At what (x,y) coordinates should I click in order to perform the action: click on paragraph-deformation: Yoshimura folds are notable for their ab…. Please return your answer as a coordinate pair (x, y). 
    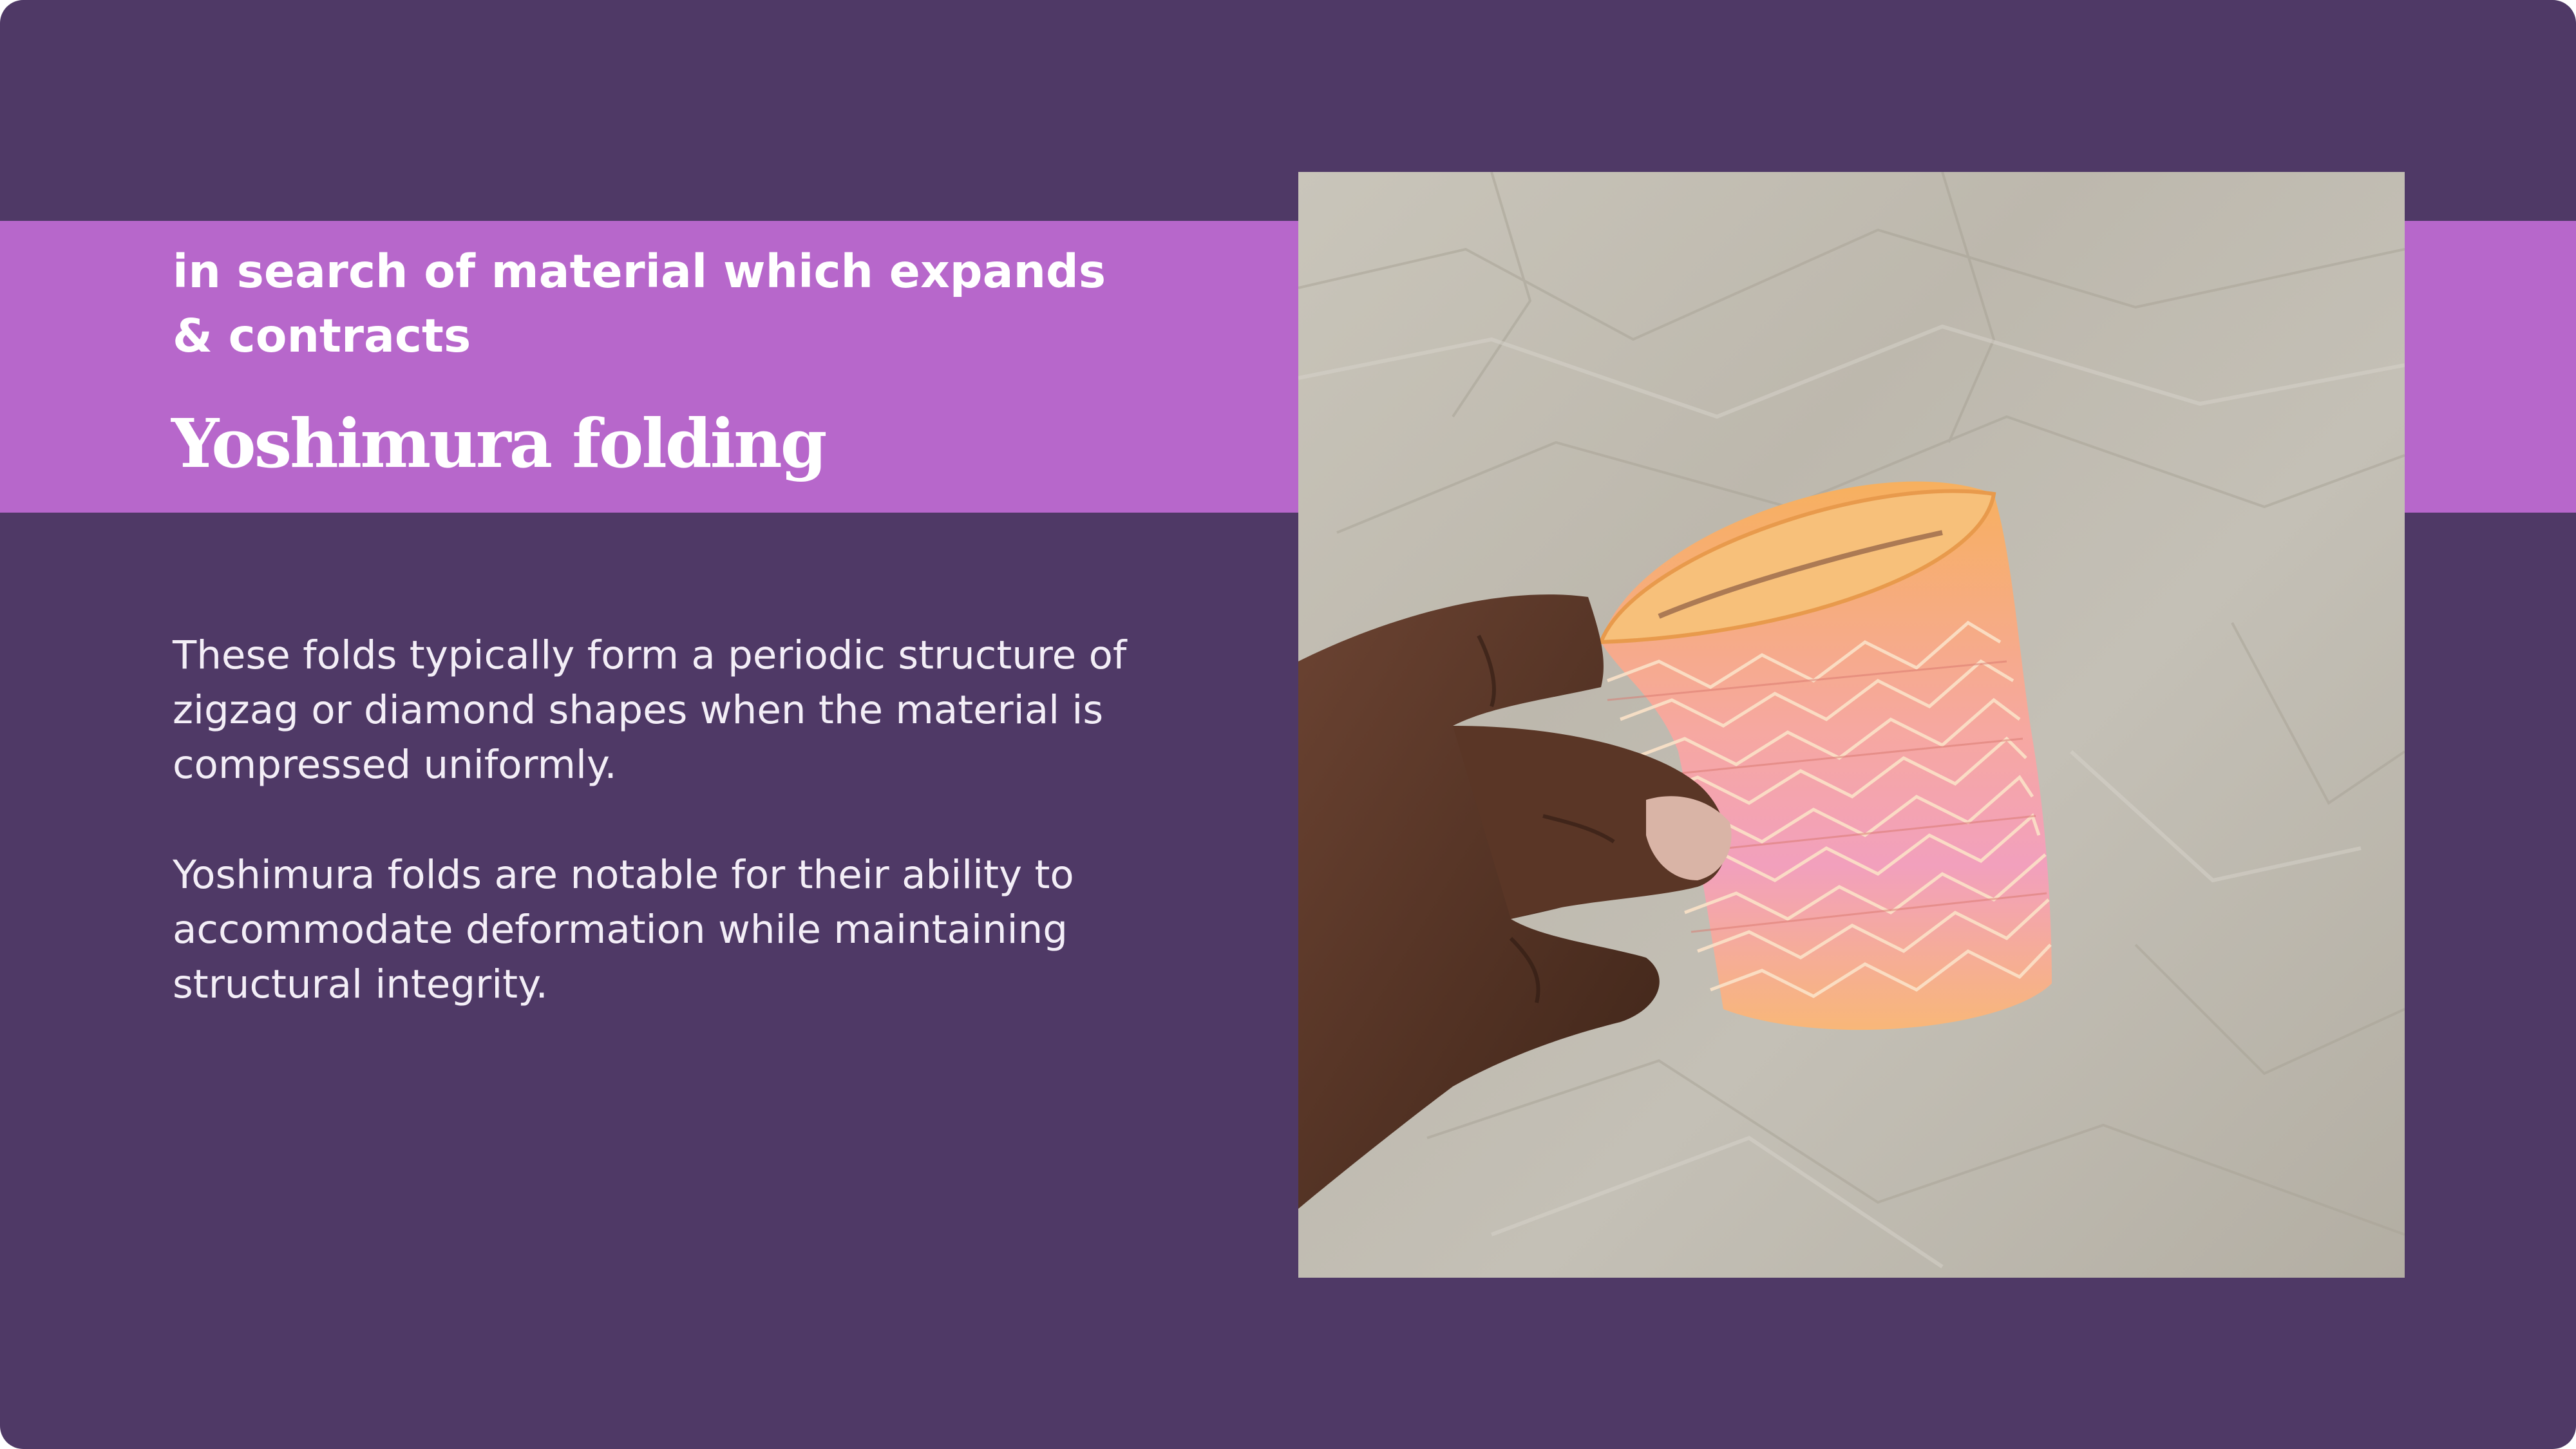
    Looking at the image, I should click on (623, 930).